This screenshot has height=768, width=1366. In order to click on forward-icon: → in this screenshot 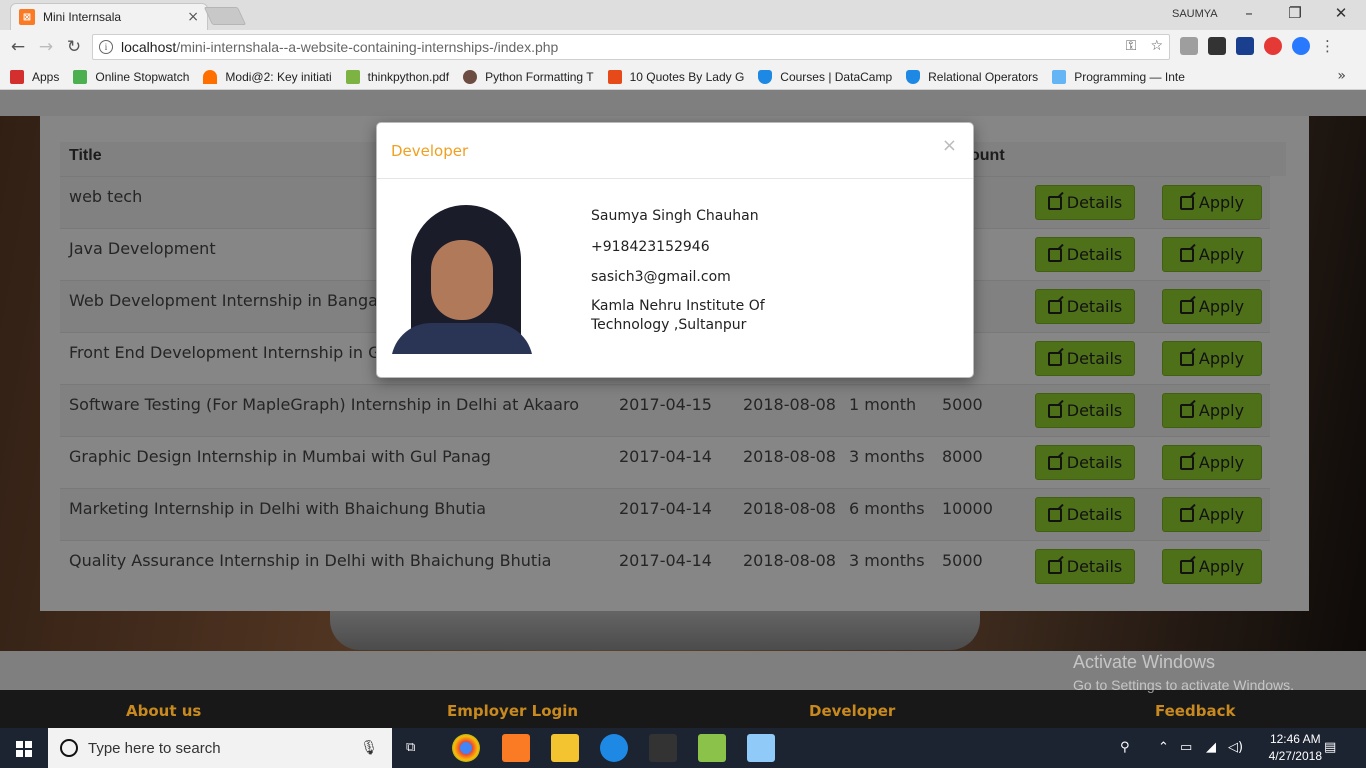, I will do `click(46, 47)`.